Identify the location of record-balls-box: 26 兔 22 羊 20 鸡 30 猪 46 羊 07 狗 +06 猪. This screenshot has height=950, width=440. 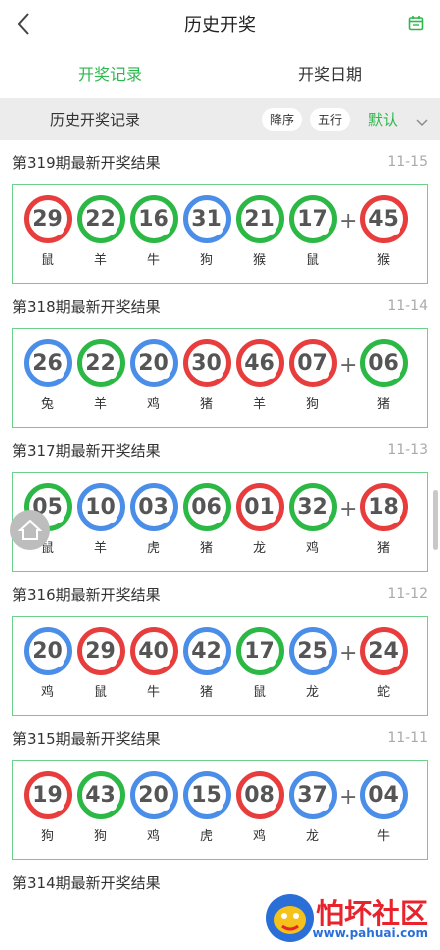
(220, 378).